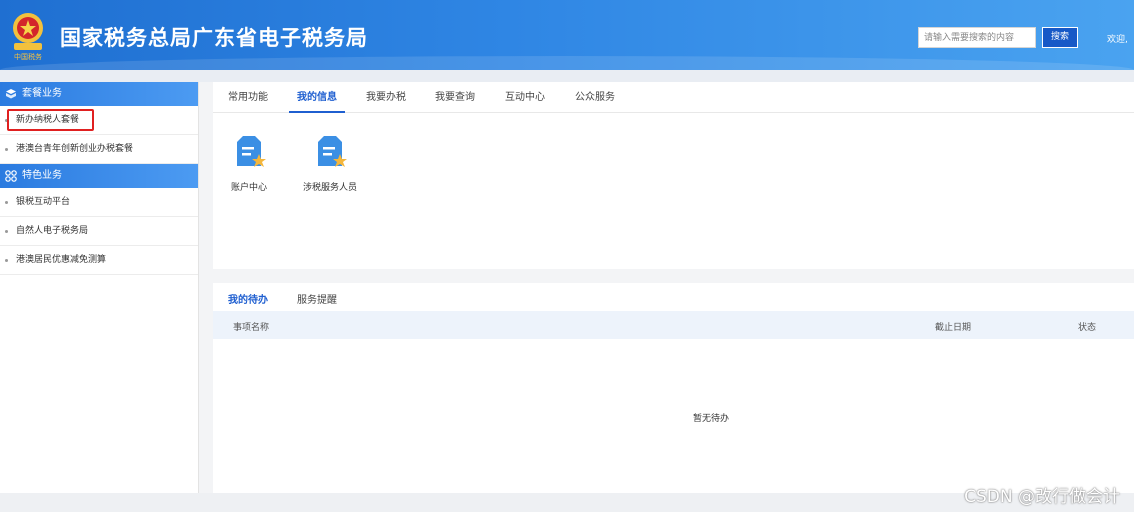 The width and height of the screenshot is (1134, 512). I want to click on app-tax-service-staff: 涉税服务人员, so click(330, 162).